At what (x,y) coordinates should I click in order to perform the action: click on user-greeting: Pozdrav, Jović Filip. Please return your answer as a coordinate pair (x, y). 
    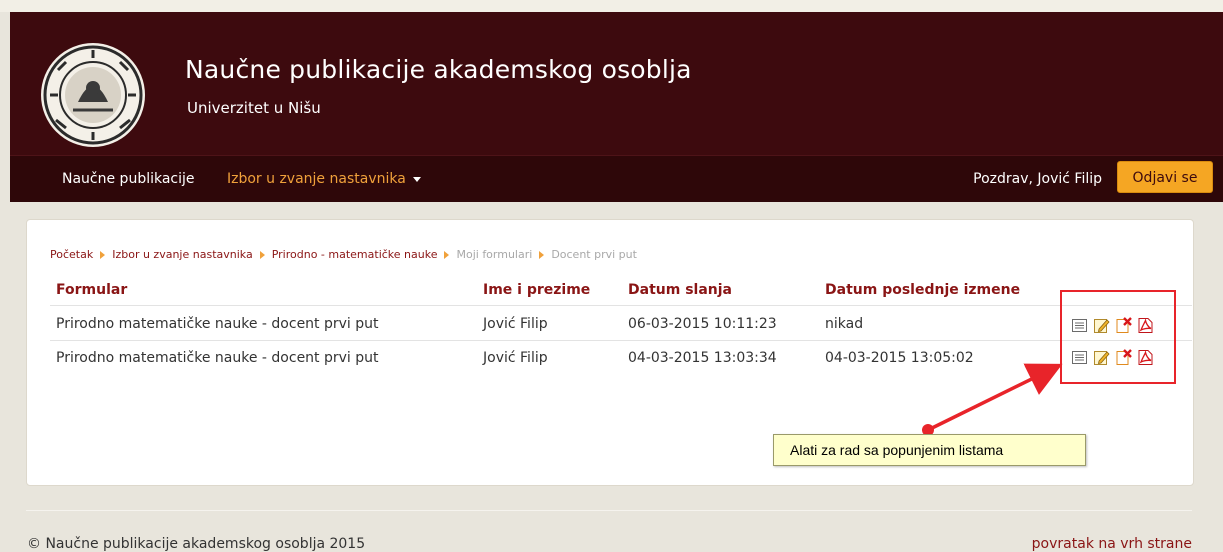
    Looking at the image, I should click on (1037, 179).